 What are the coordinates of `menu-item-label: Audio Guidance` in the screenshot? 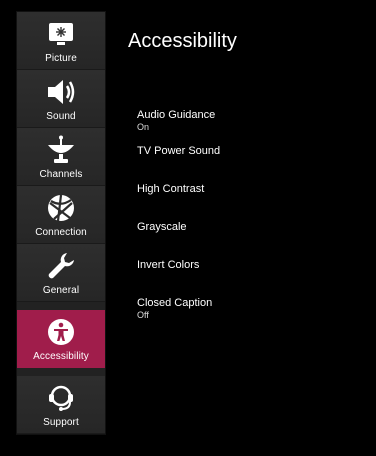 It's located at (176, 115).